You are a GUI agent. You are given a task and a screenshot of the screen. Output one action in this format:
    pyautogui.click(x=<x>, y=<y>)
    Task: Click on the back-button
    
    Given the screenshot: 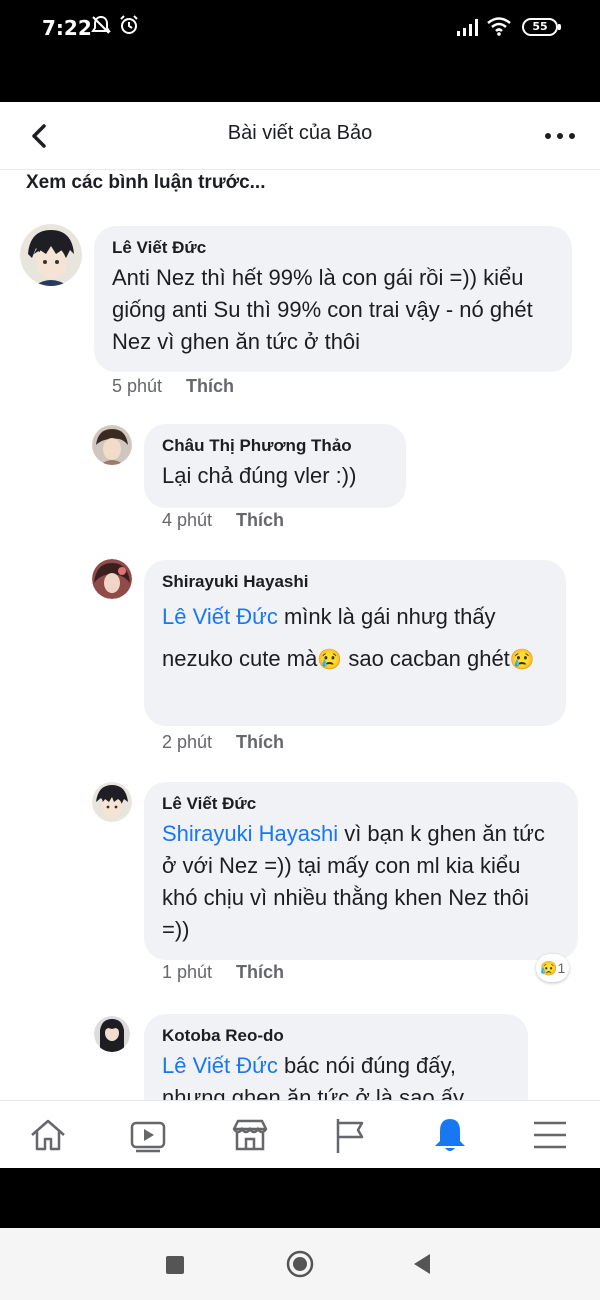 What is the action you would take?
    pyautogui.click(x=422, y=1264)
    